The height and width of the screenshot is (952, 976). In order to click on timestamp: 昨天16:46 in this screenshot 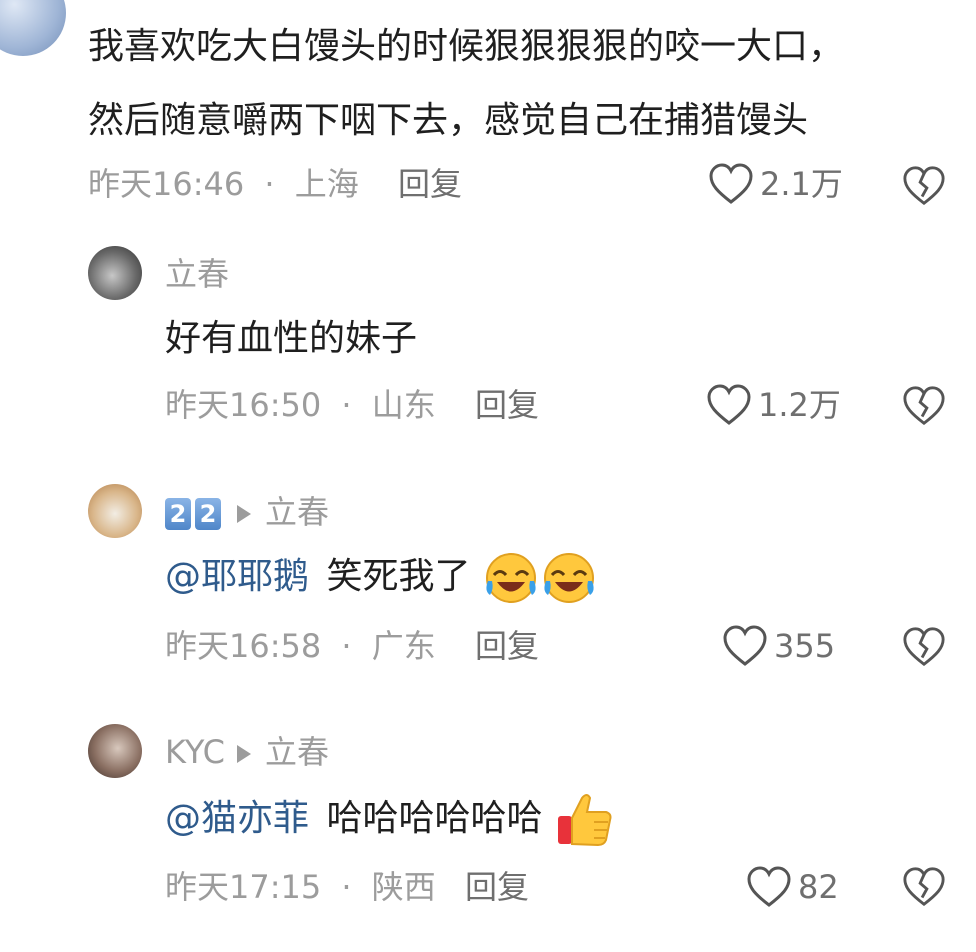, I will do `click(166, 184)`.